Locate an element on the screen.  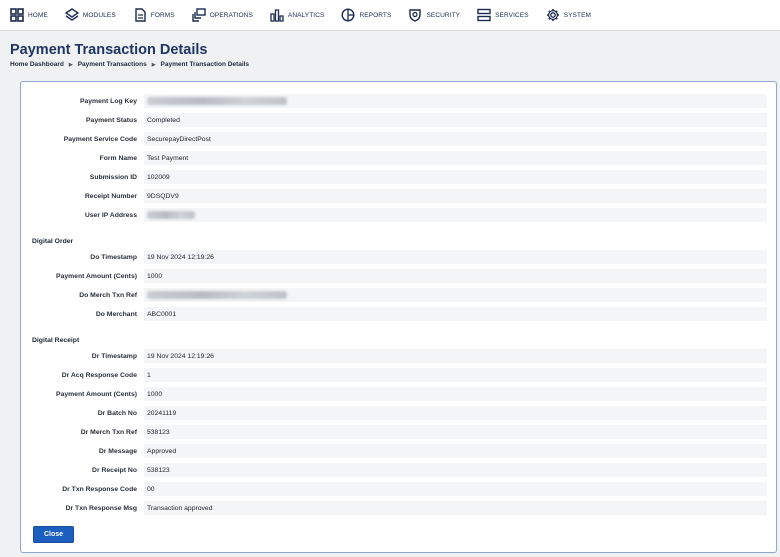
field-label: Payment Service Code is located at coordinates (100, 139).